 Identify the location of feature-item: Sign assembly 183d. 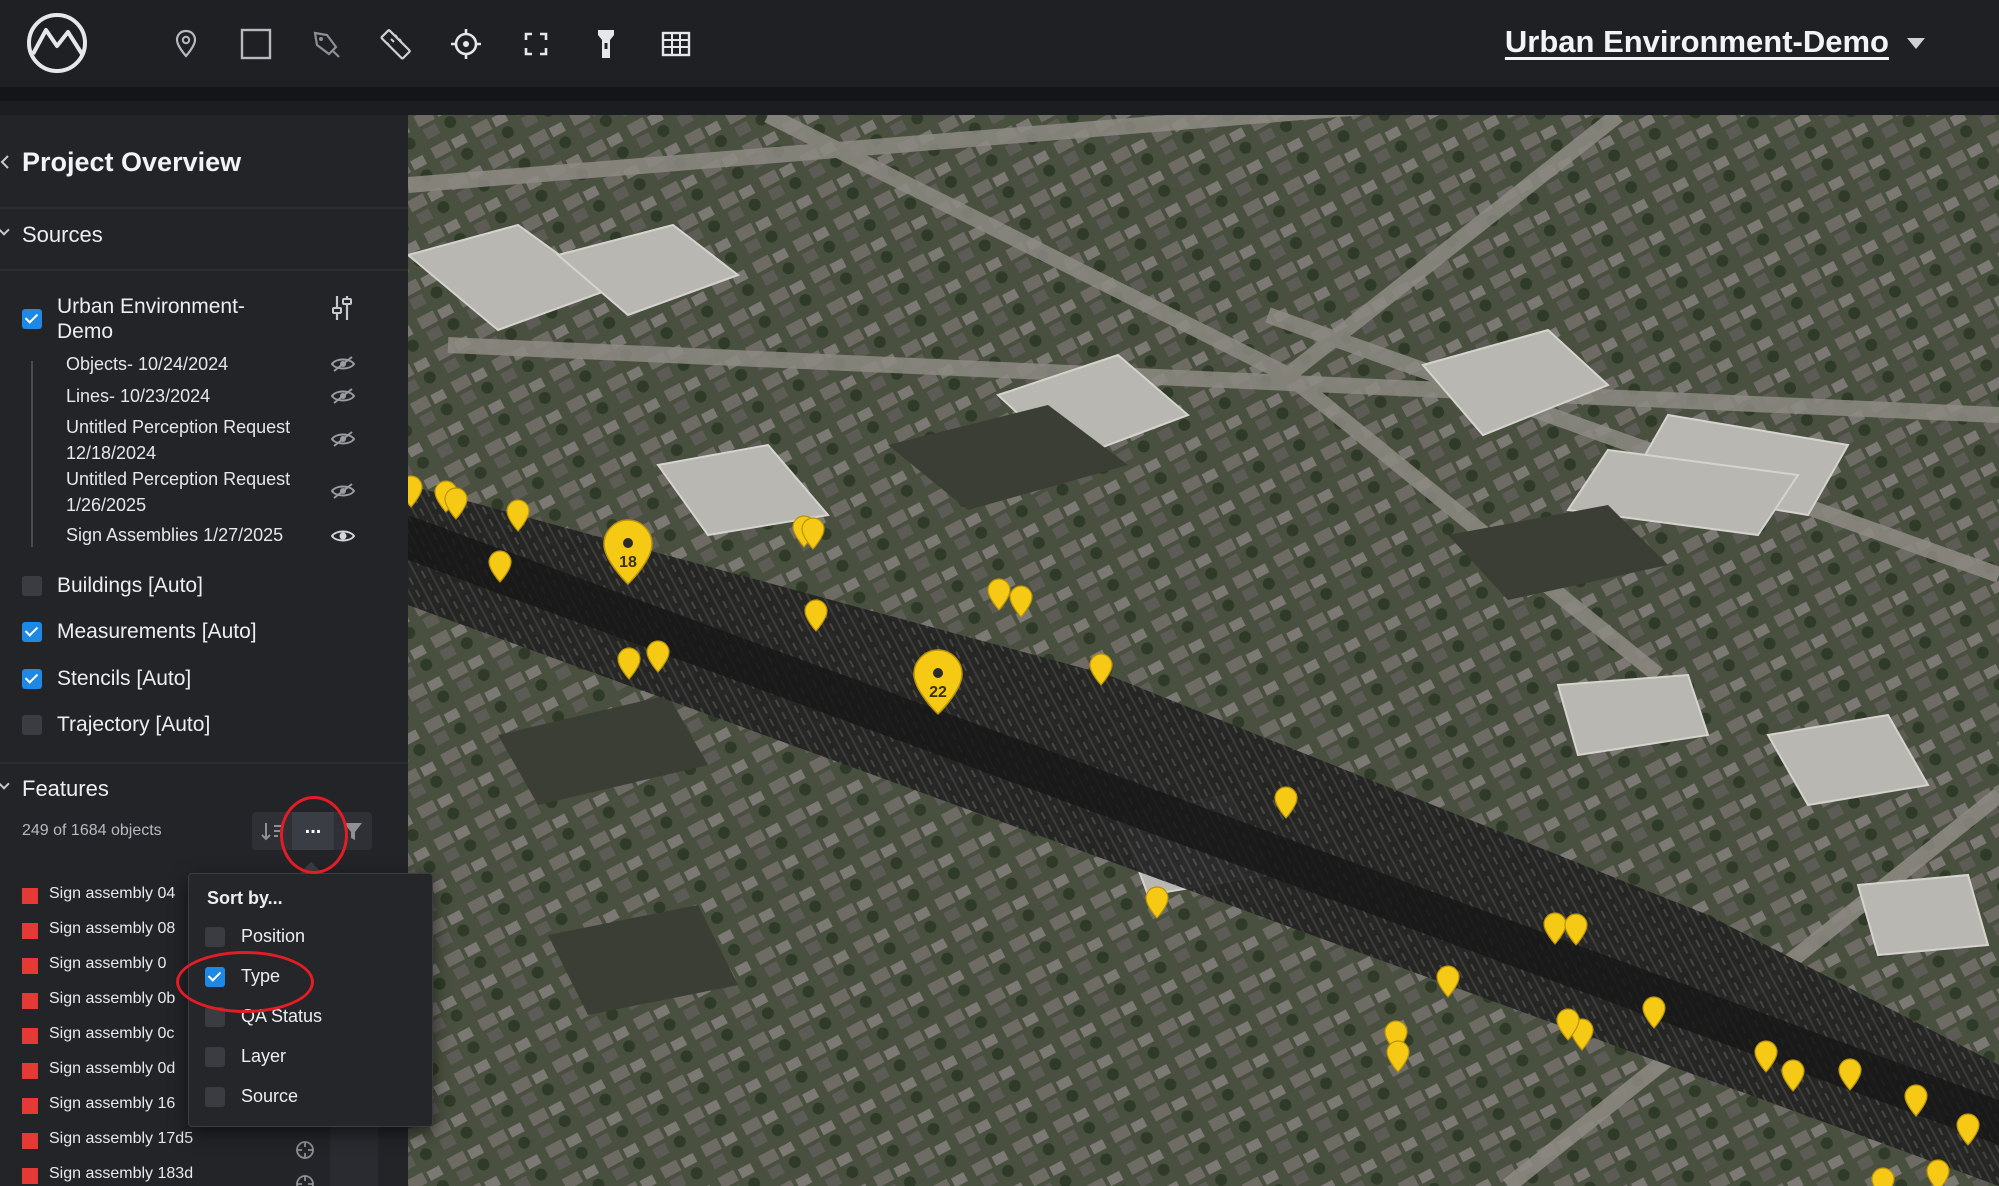
(172, 1173).